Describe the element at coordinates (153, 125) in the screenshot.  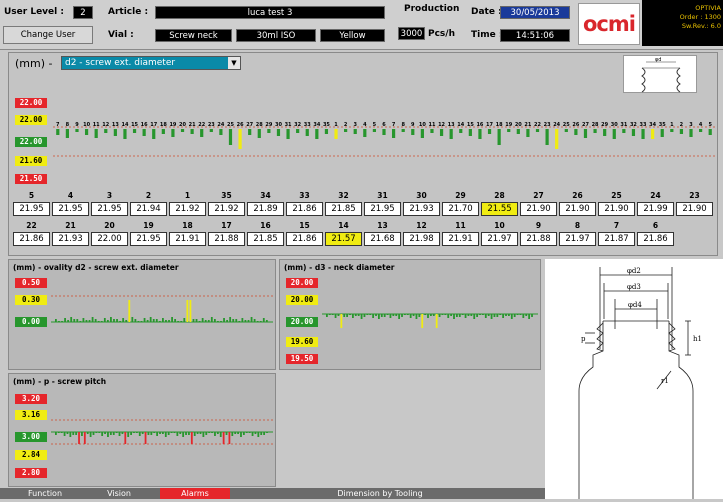
I see `axis-number: 17` at that location.